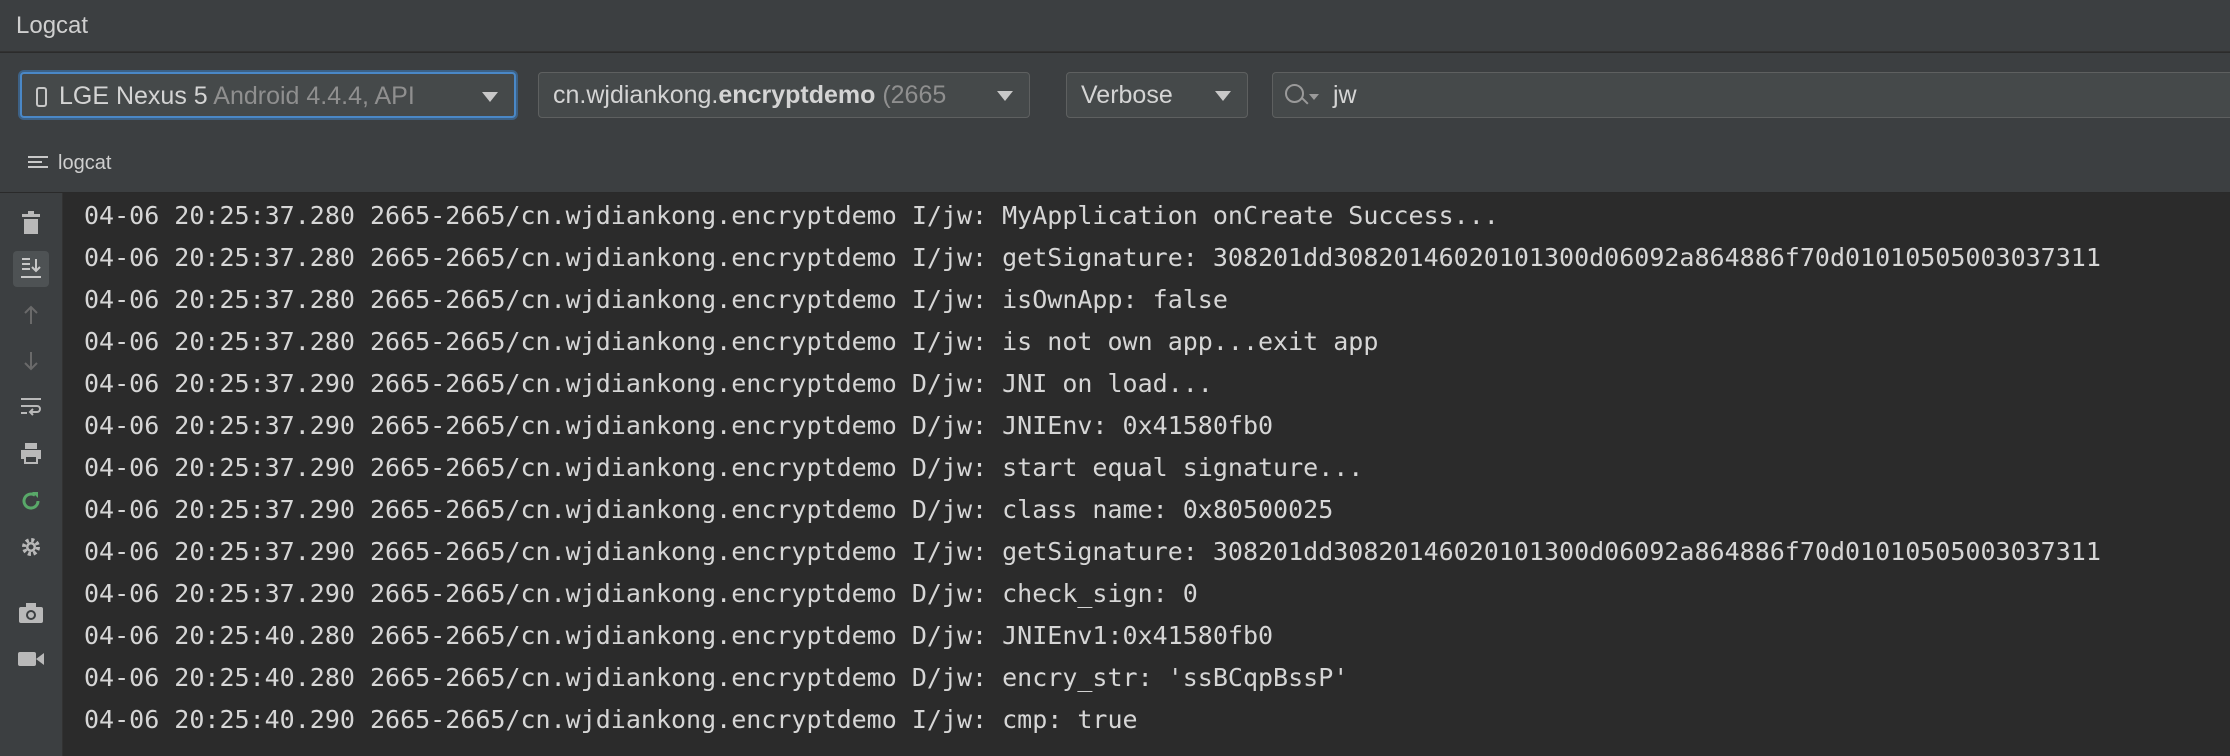 The height and width of the screenshot is (756, 2230). Describe the element at coordinates (31, 315) in the screenshot. I see `arrow-up-icon` at that location.